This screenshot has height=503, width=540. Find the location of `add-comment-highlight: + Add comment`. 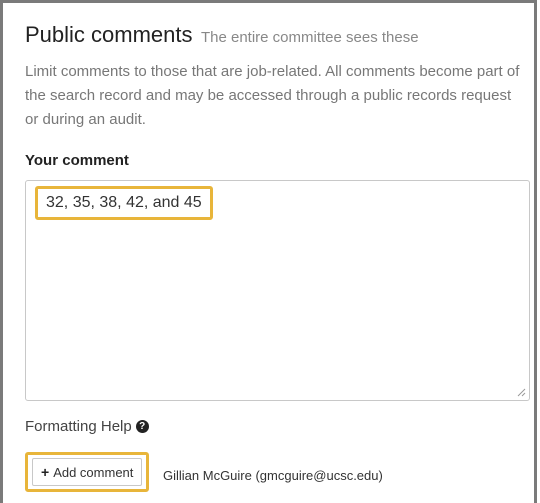

add-comment-highlight: + Add comment is located at coordinates (87, 472).